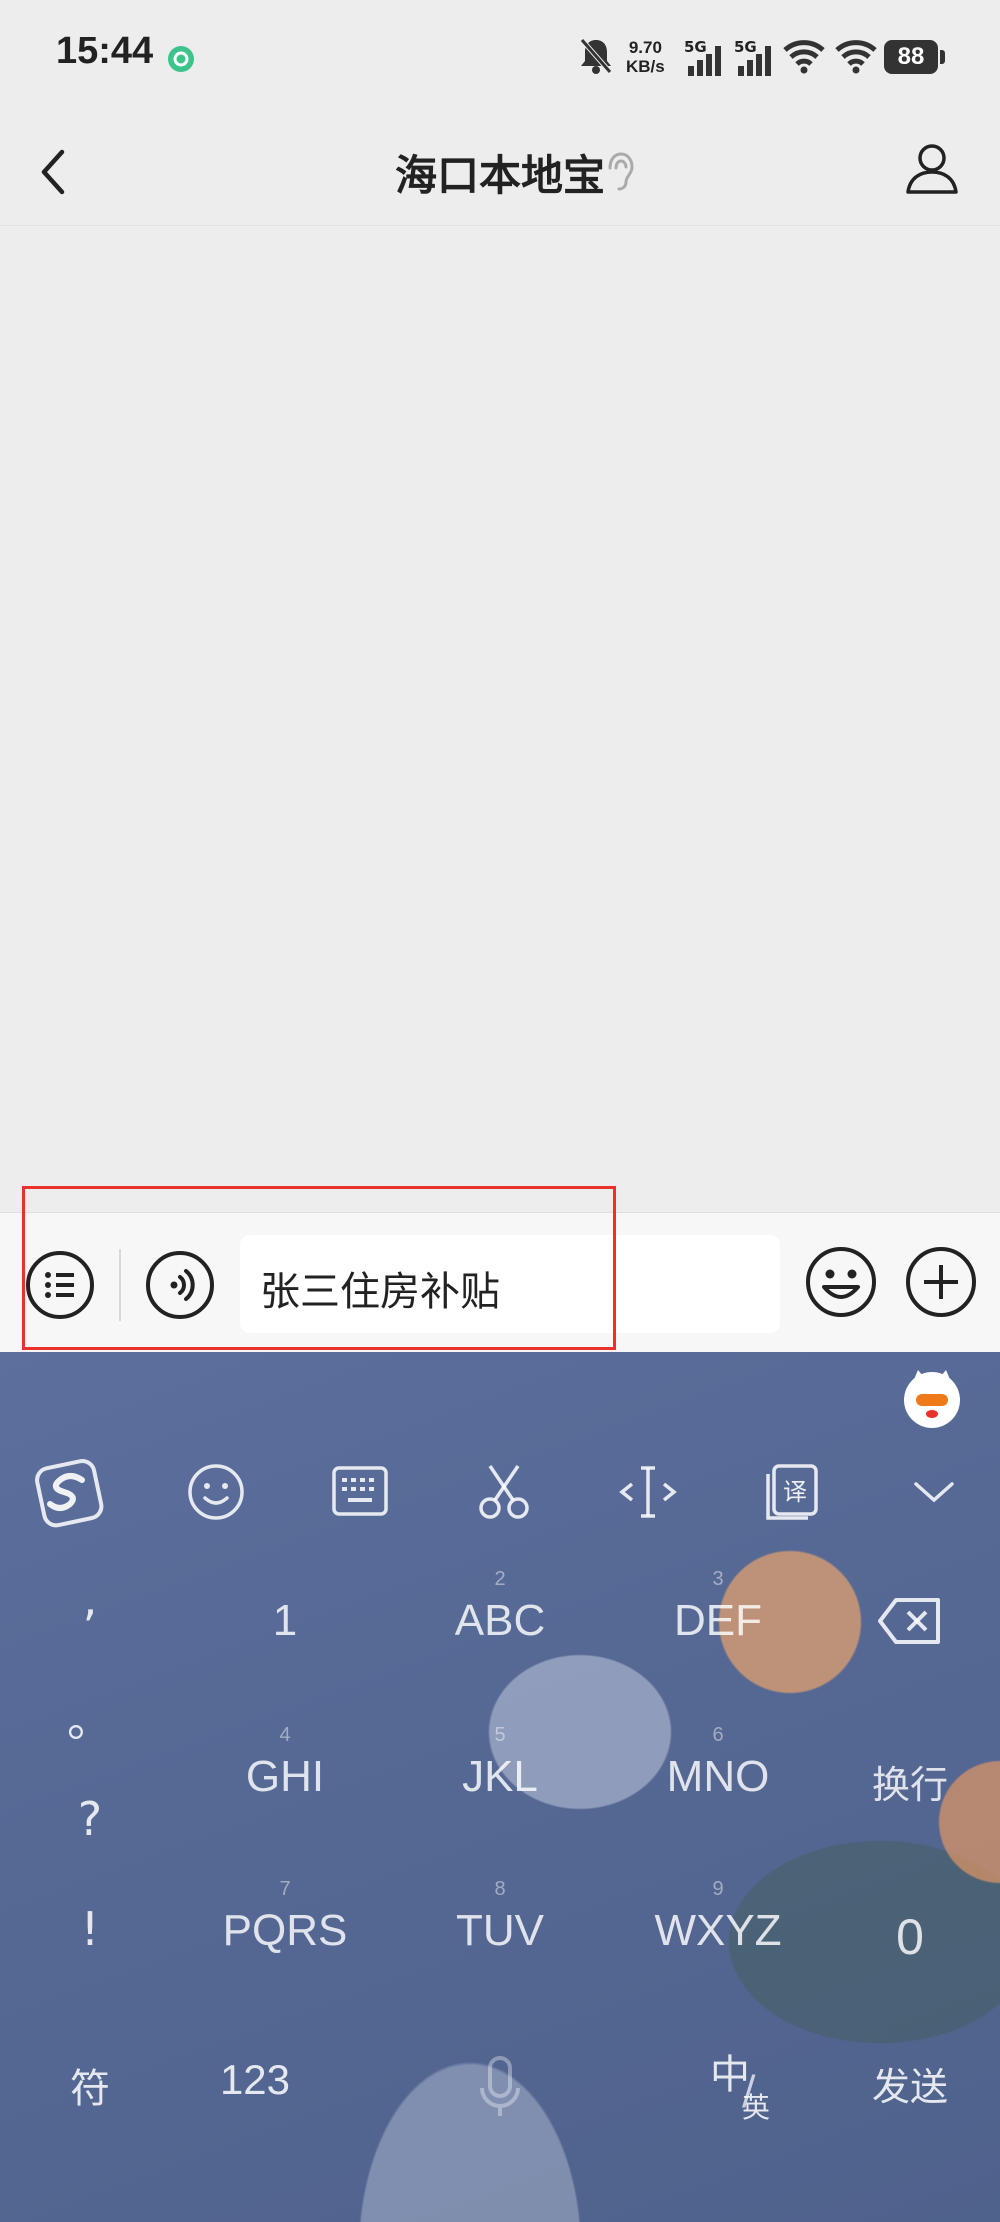  Describe the element at coordinates (911, 57) in the screenshot. I see `battery-indicator: 88` at that location.